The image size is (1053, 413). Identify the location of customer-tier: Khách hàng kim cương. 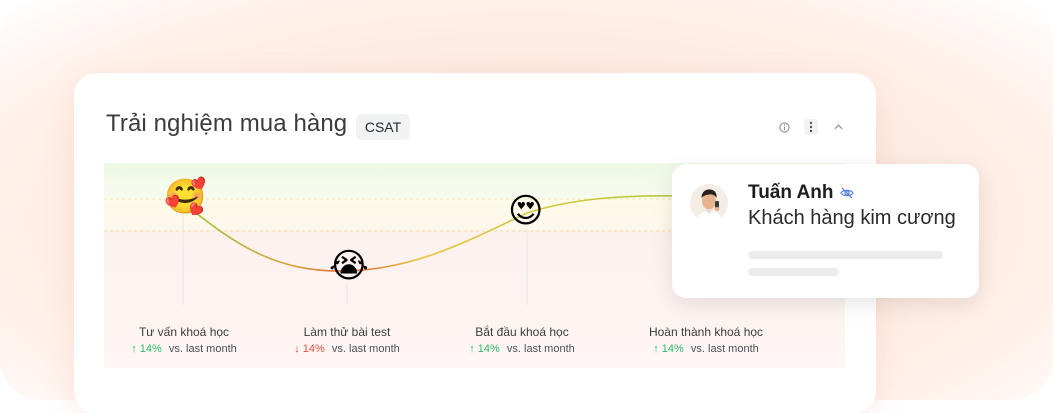
(852, 218).